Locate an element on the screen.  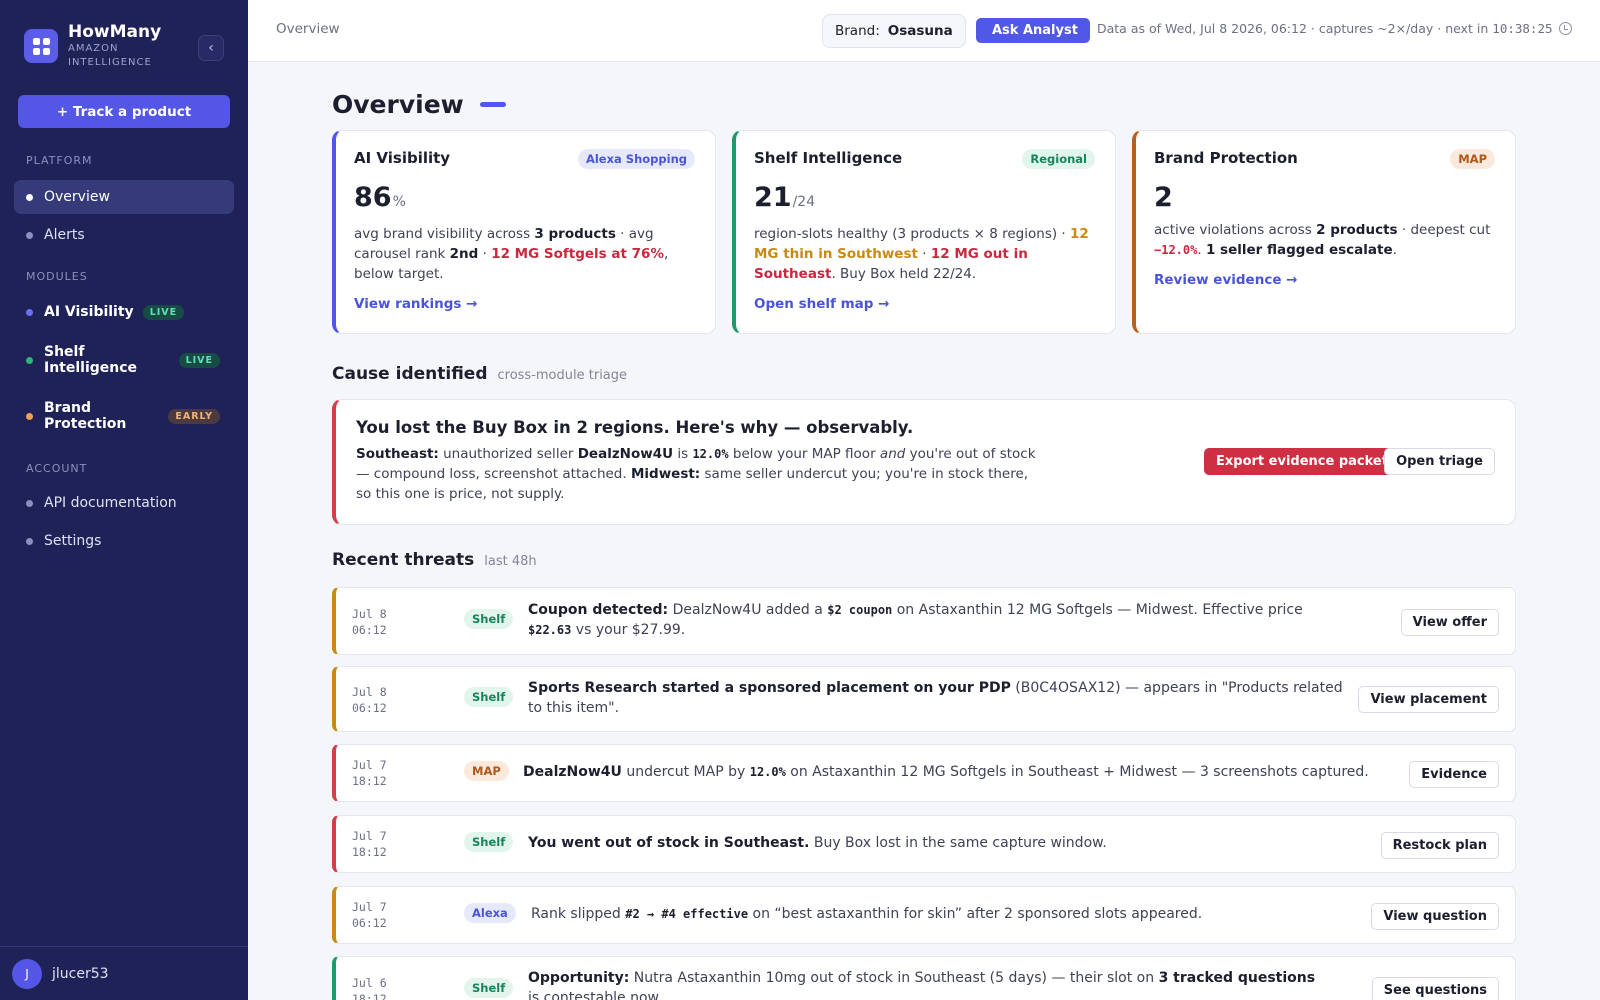
user-name: jlucer53 is located at coordinates (80, 973).